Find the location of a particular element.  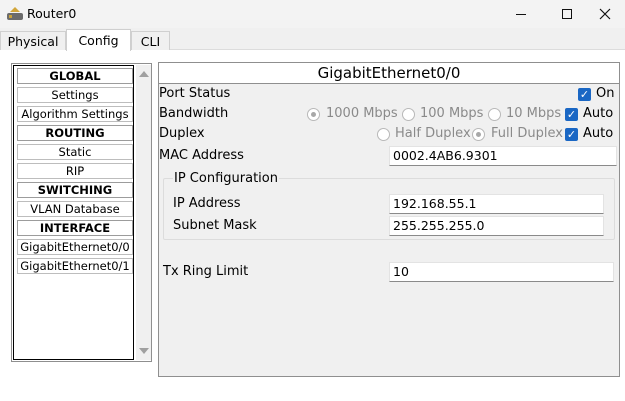

bandwidth-label: Bandwidth is located at coordinates (194, 113).